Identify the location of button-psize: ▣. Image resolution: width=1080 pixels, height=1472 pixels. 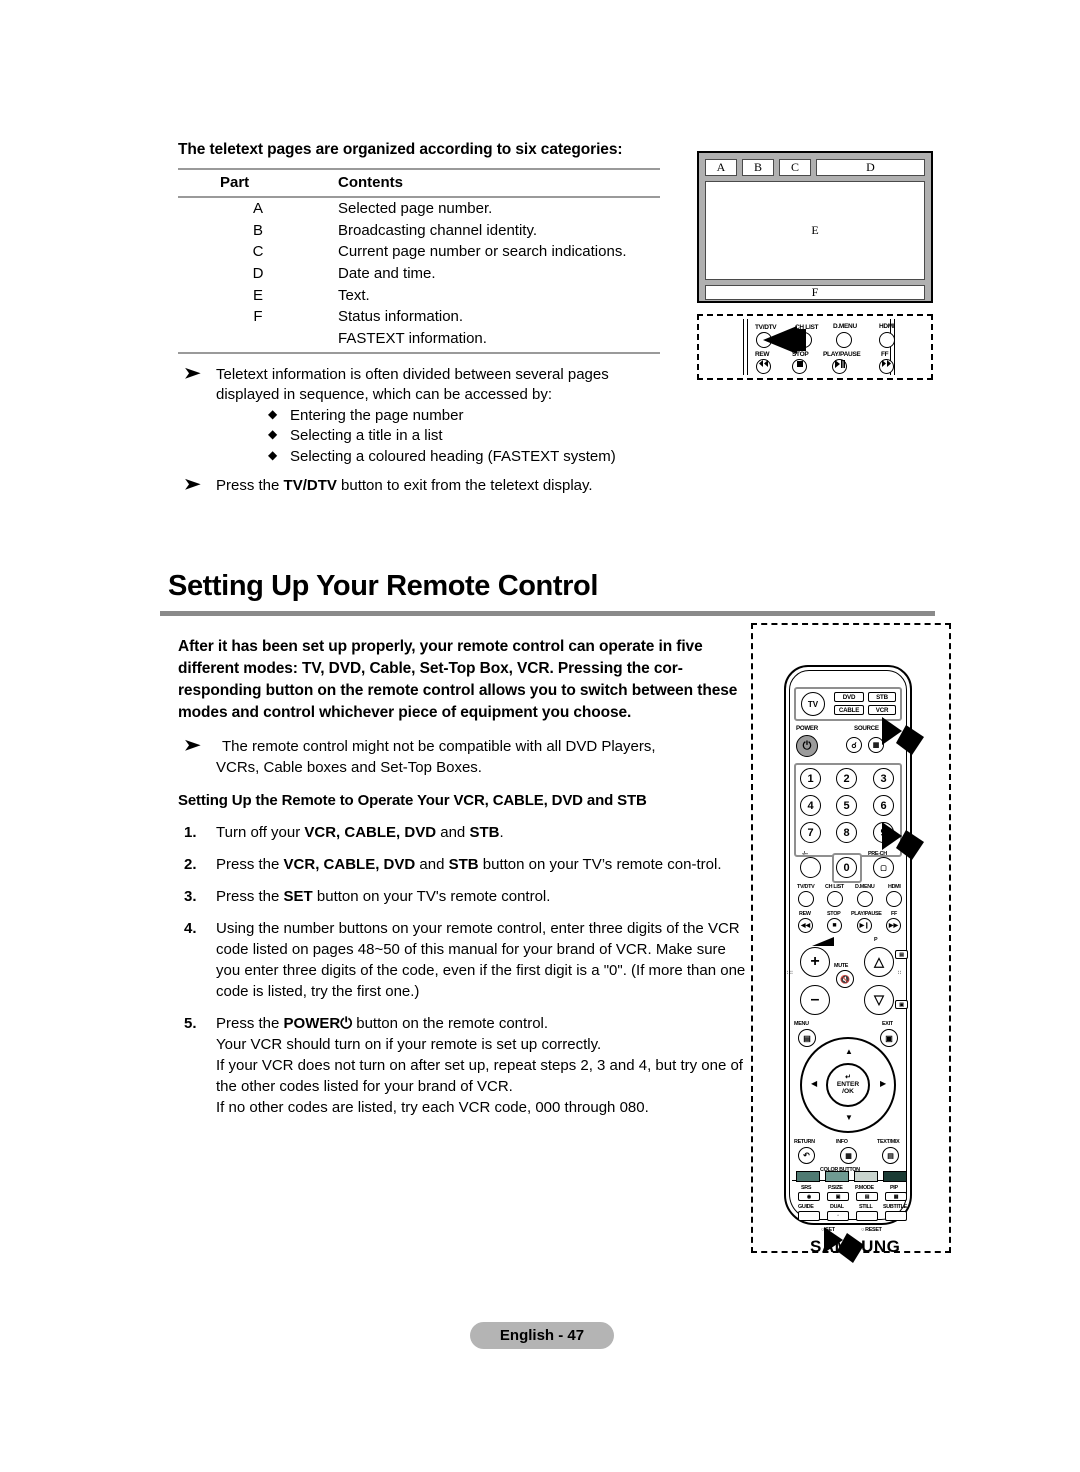
(838, 1196).